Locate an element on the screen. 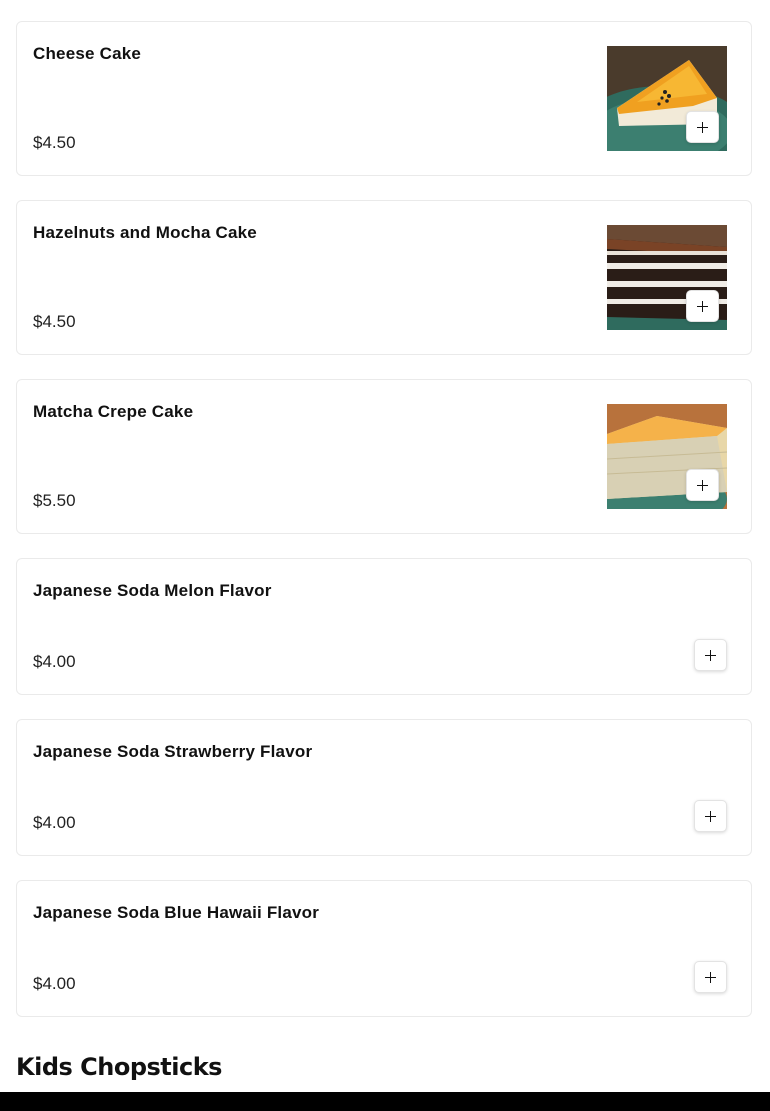  menu-item-card: Japanese Soda Blue Hawaii Flavor $4.00 is located at coordinates (384, 948).